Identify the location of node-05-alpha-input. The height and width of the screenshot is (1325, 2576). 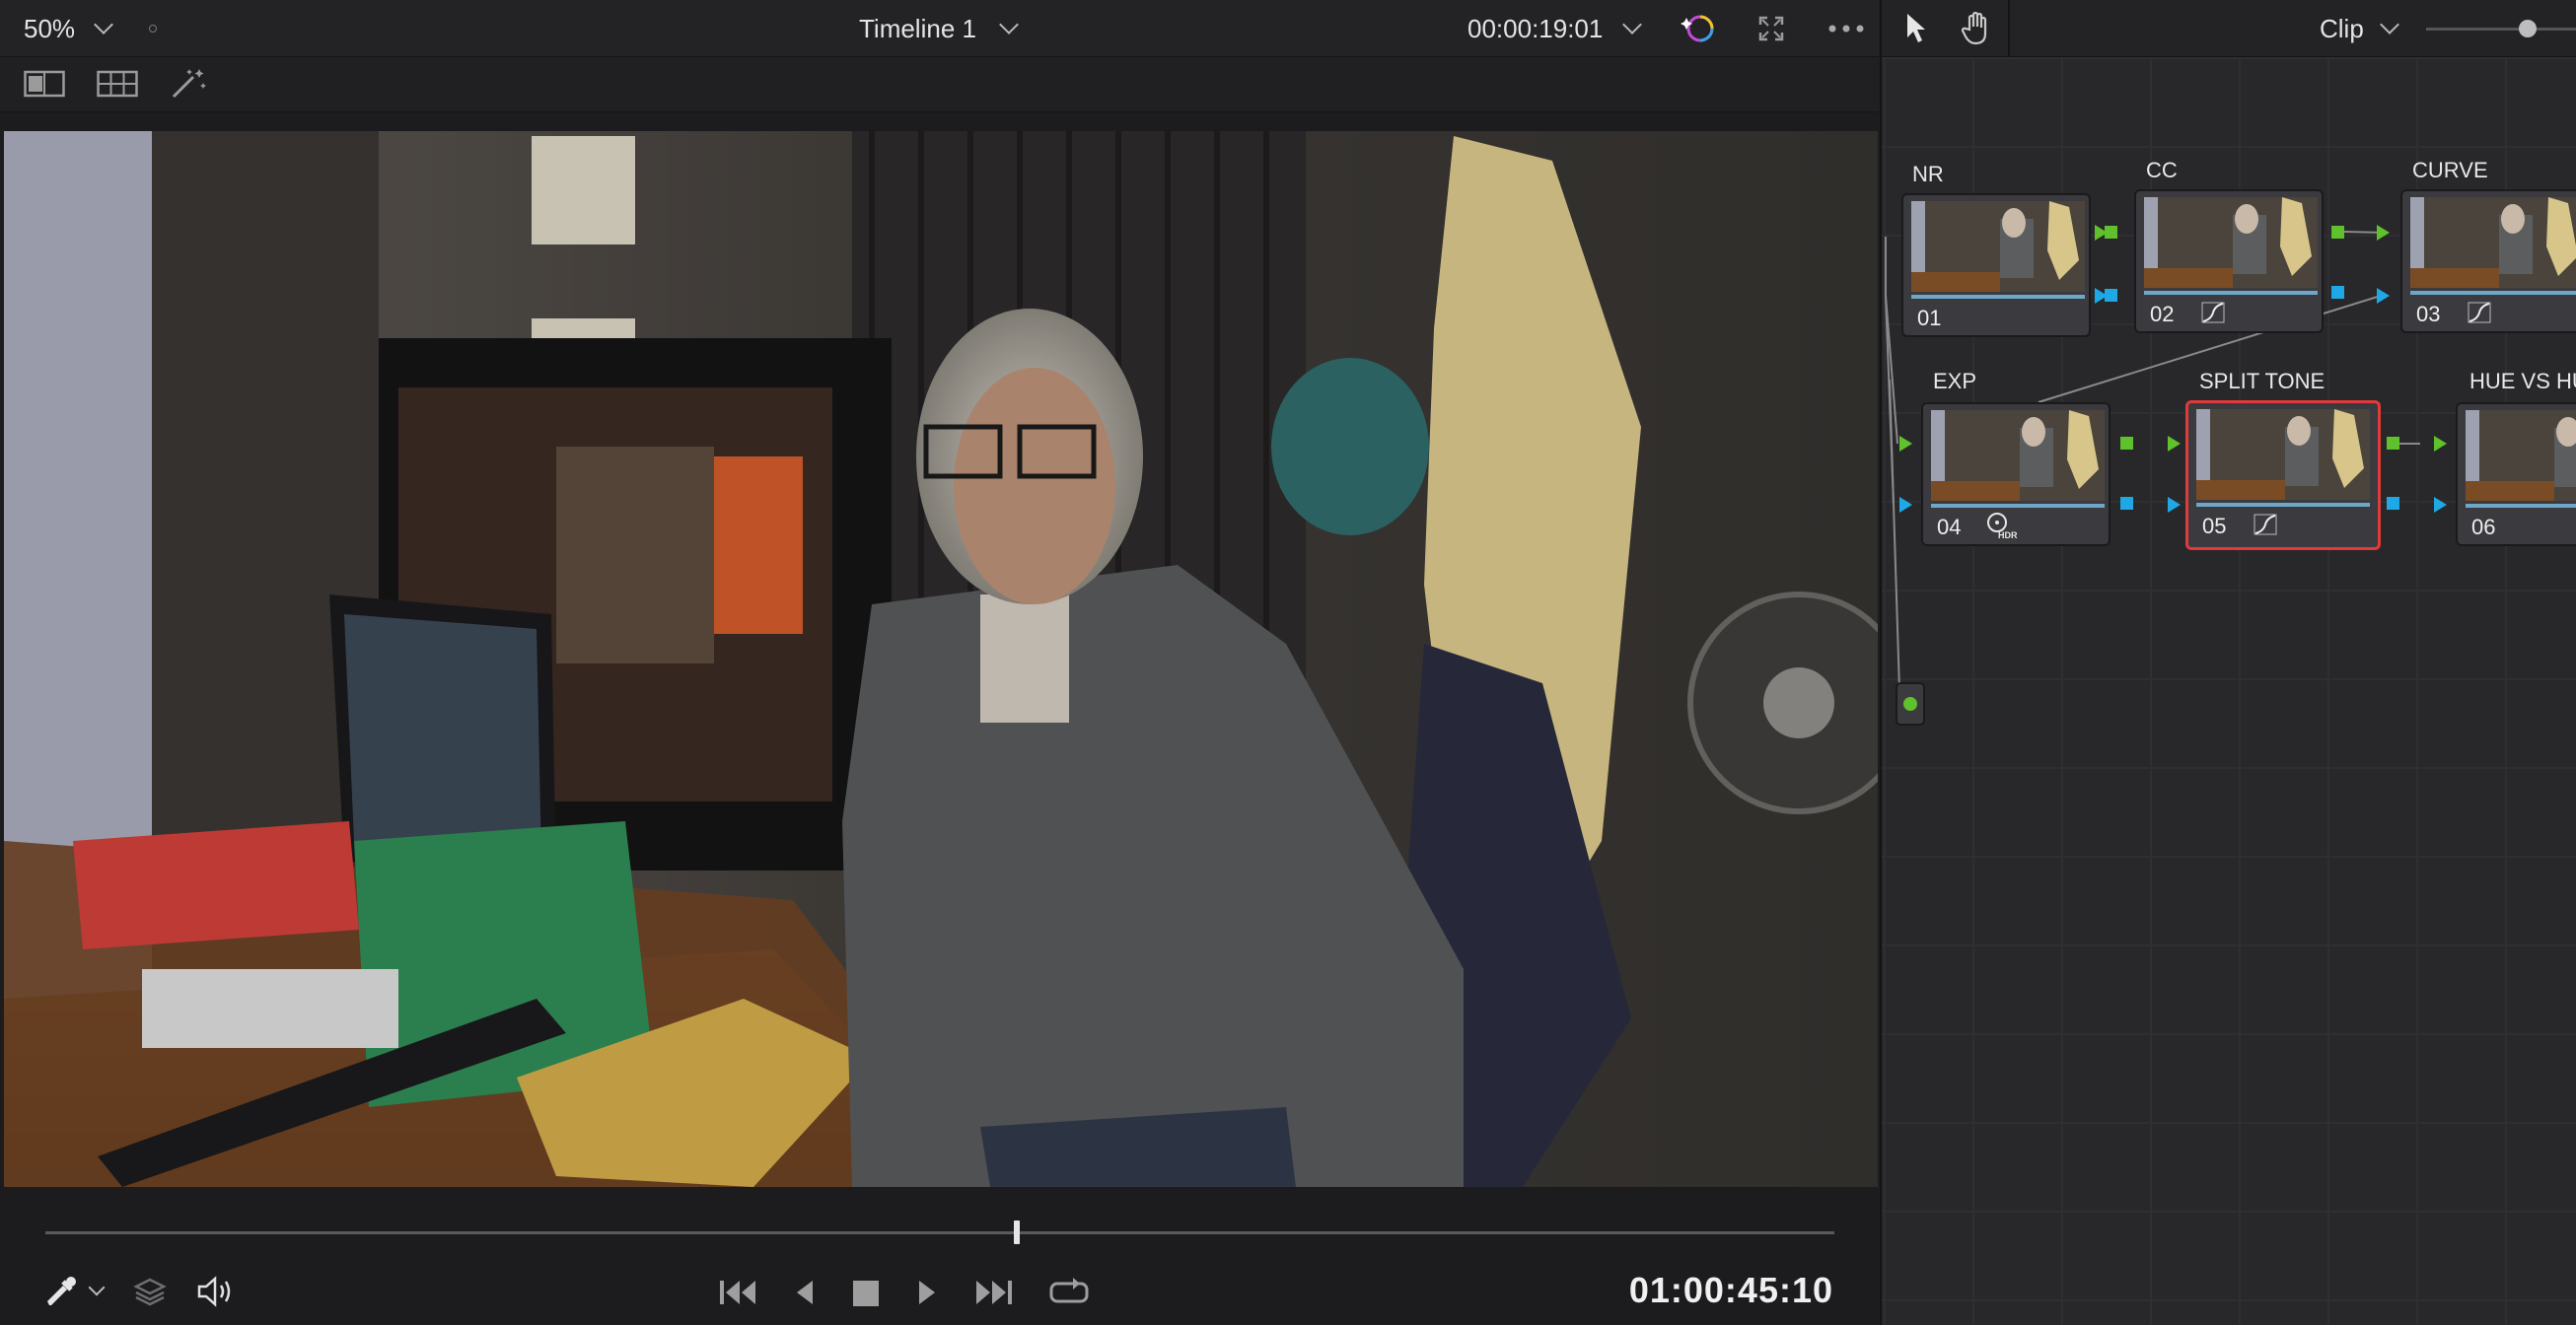
(2175, 505).